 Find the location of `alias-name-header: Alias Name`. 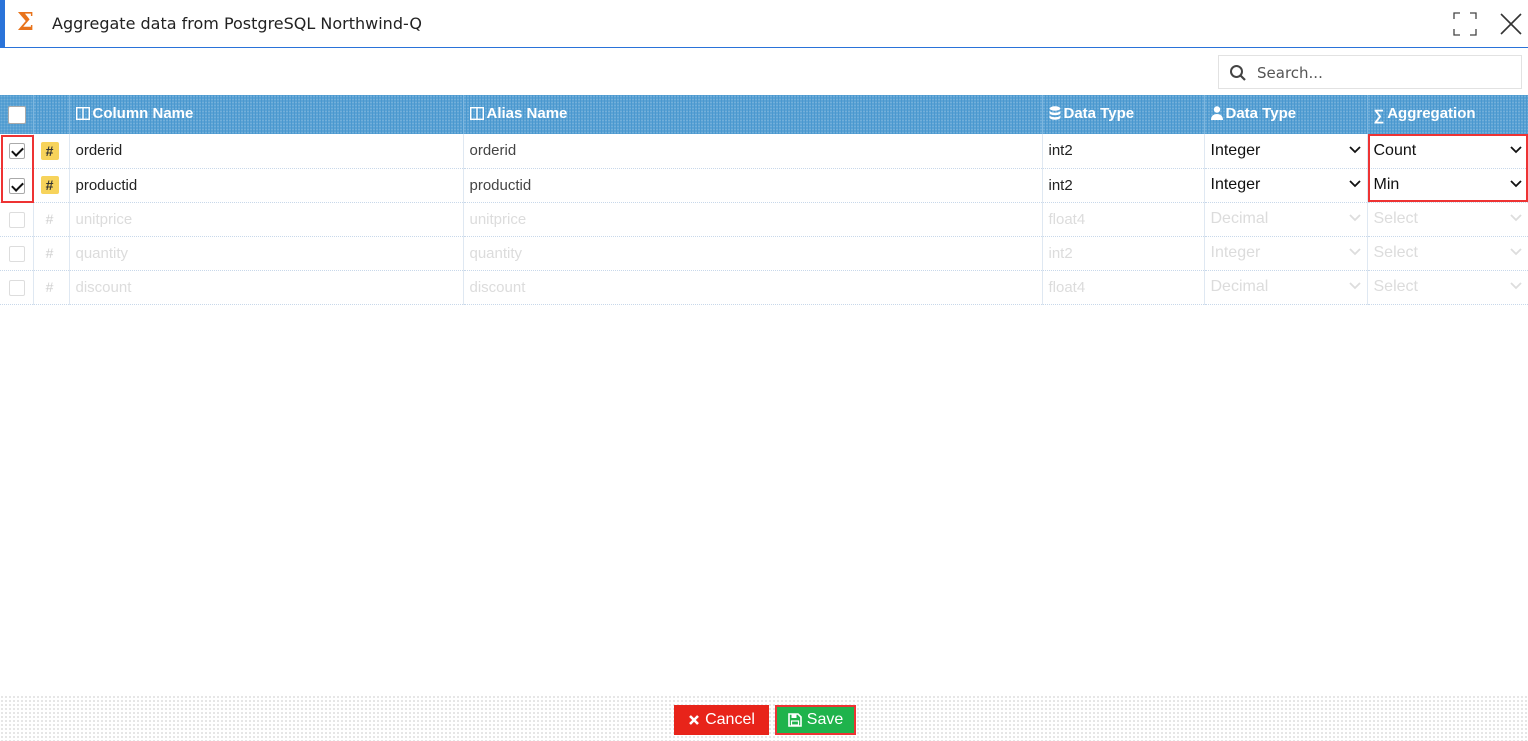

alias-name-header: Alias Name is located at coordinates (753, 114).